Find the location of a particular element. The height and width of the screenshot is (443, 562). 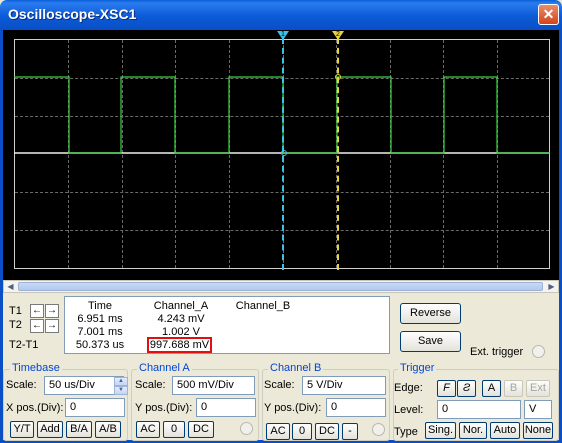

timebase-scale-label: Scale: is located at coordinates (21, 385).